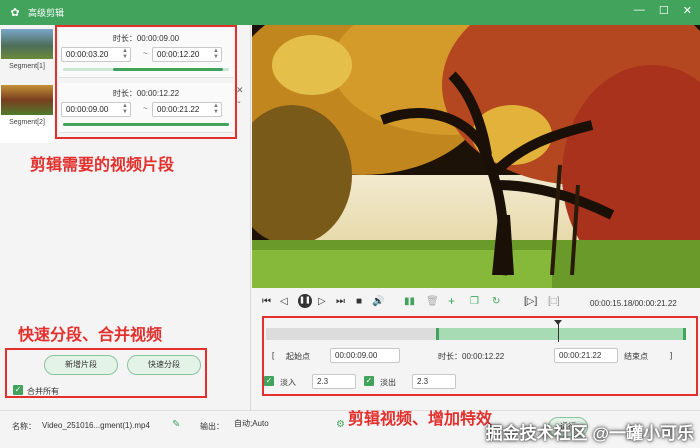  I want to click on minimize-button: —, so click(639, 10).